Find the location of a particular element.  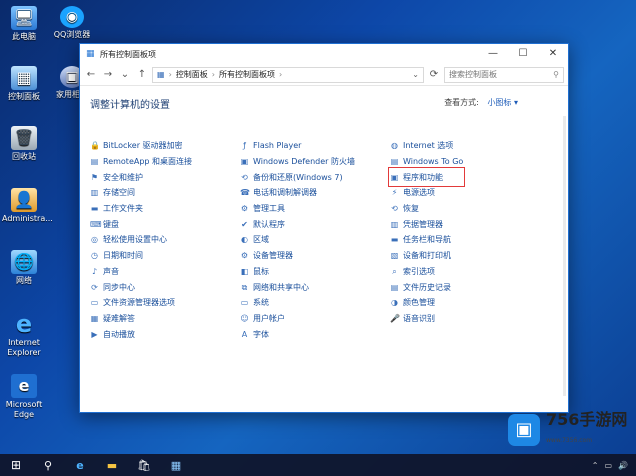

maximize-button: ☐ is located at coordinates (523, 54).